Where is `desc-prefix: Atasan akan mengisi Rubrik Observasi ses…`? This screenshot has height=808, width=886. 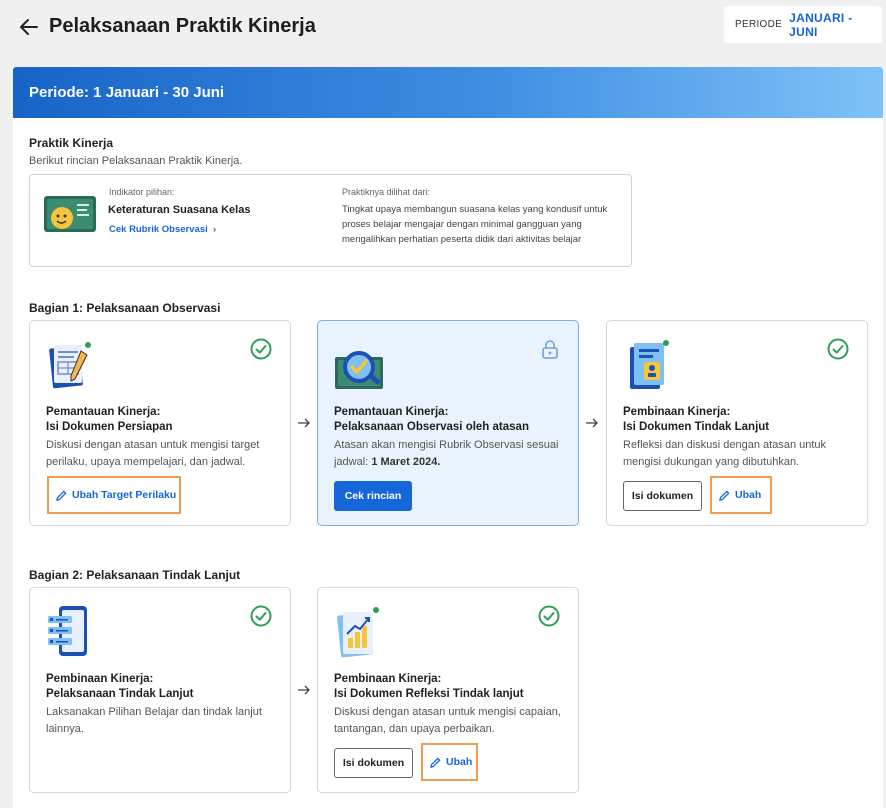
desc-prefix: Atasan akan mengisi Rubrik Observasi ses… is located at coordinates (446, 453).